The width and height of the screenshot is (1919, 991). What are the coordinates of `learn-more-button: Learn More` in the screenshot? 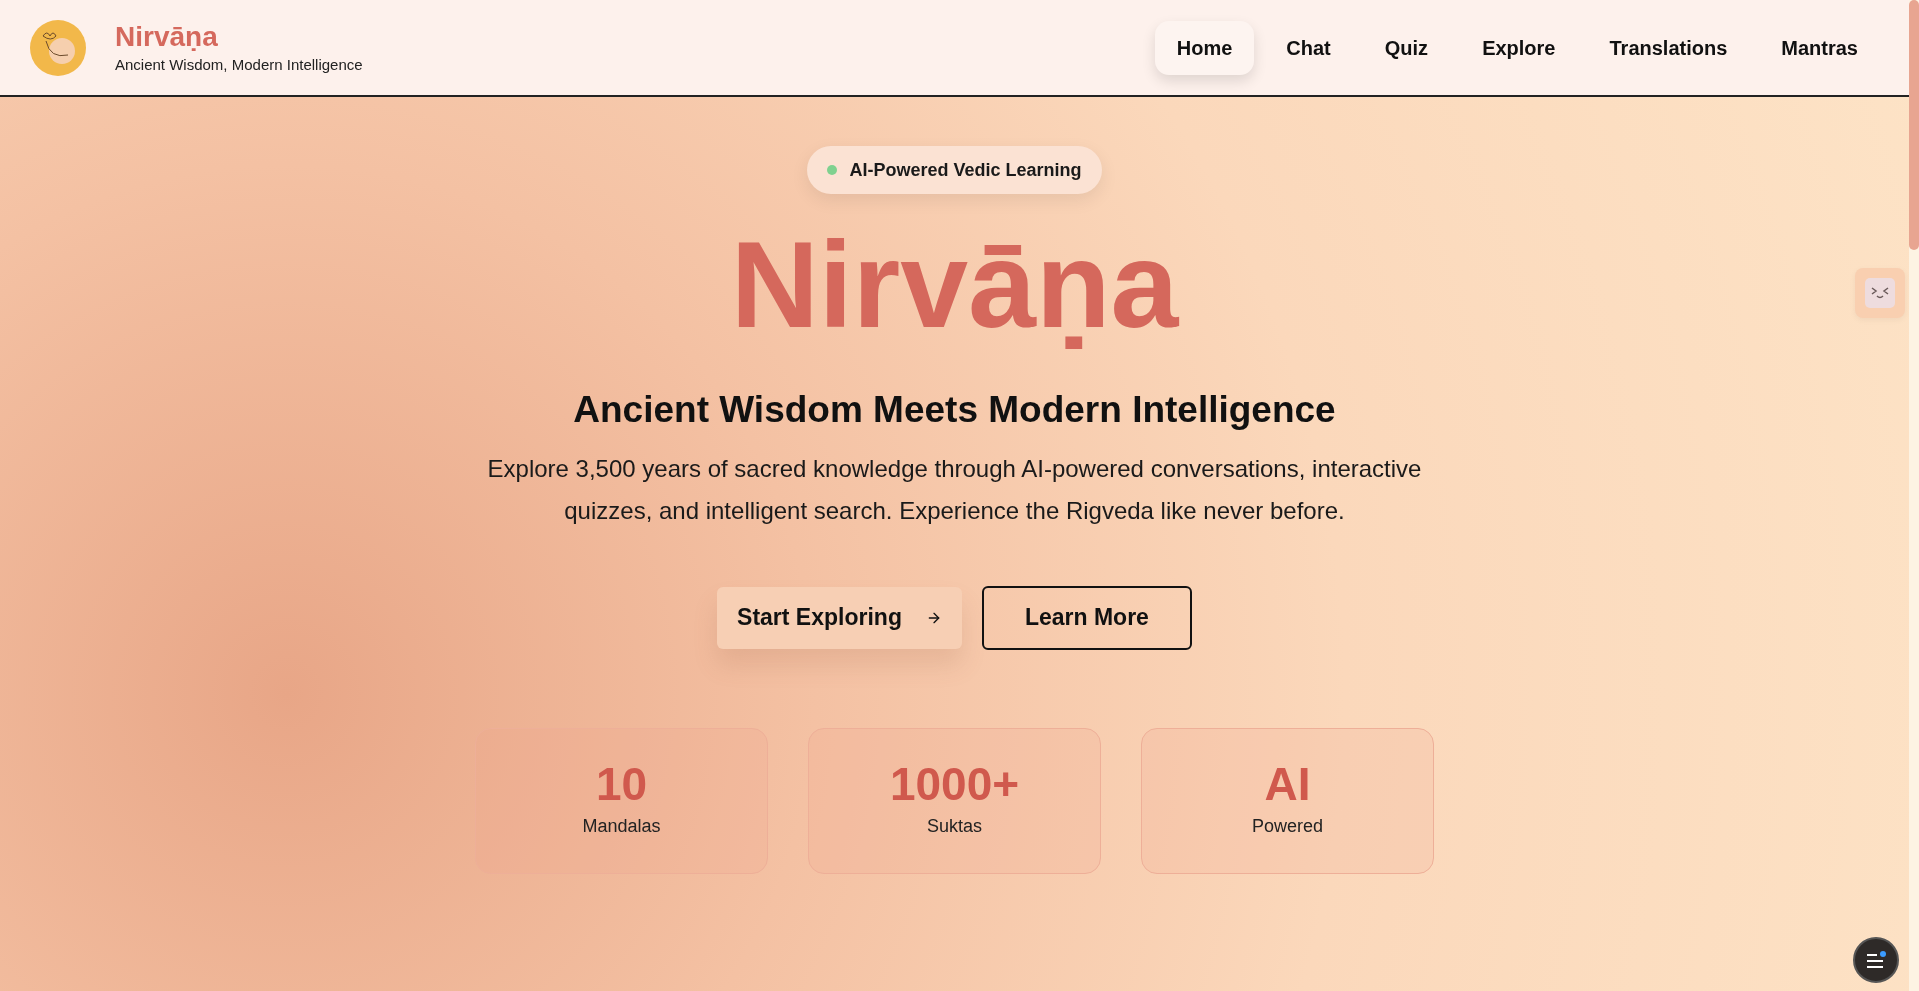 It's located at (1086, 617).